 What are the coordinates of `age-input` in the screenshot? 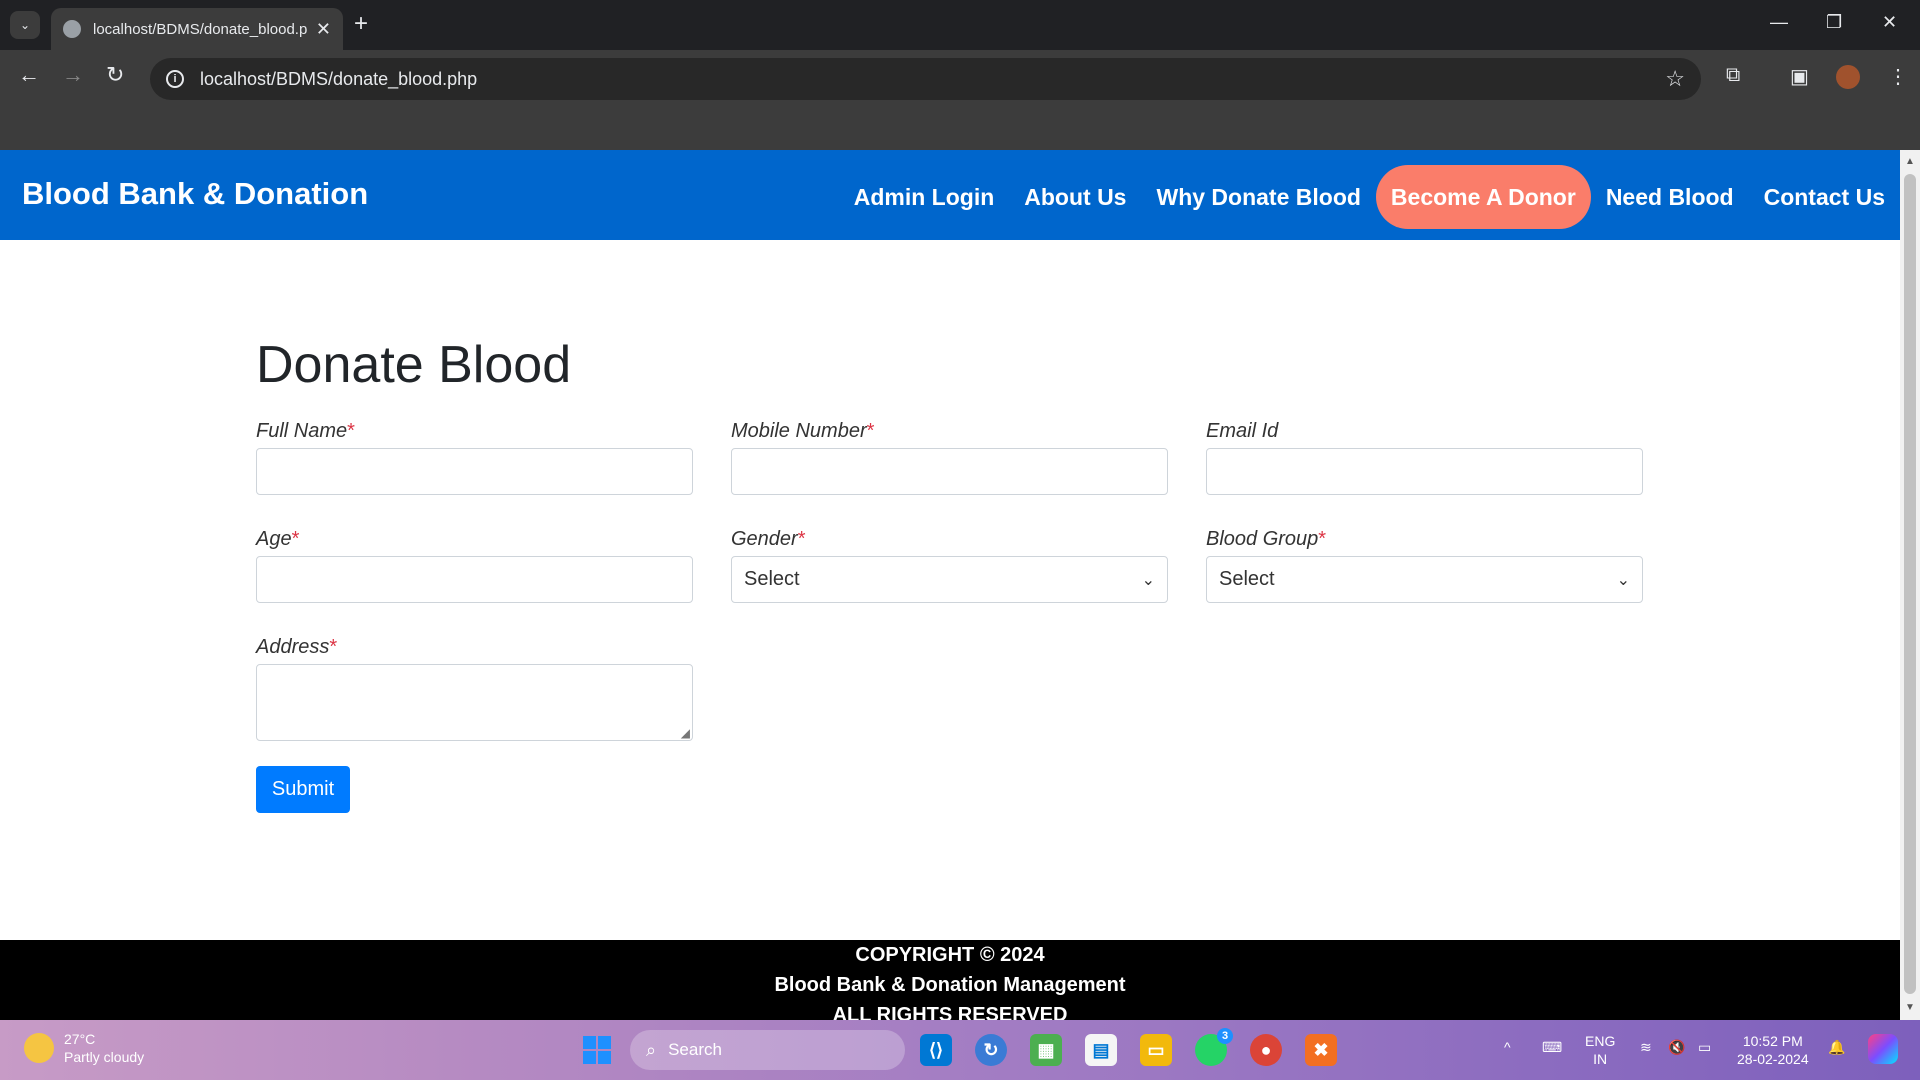 It's located at (474, 579).